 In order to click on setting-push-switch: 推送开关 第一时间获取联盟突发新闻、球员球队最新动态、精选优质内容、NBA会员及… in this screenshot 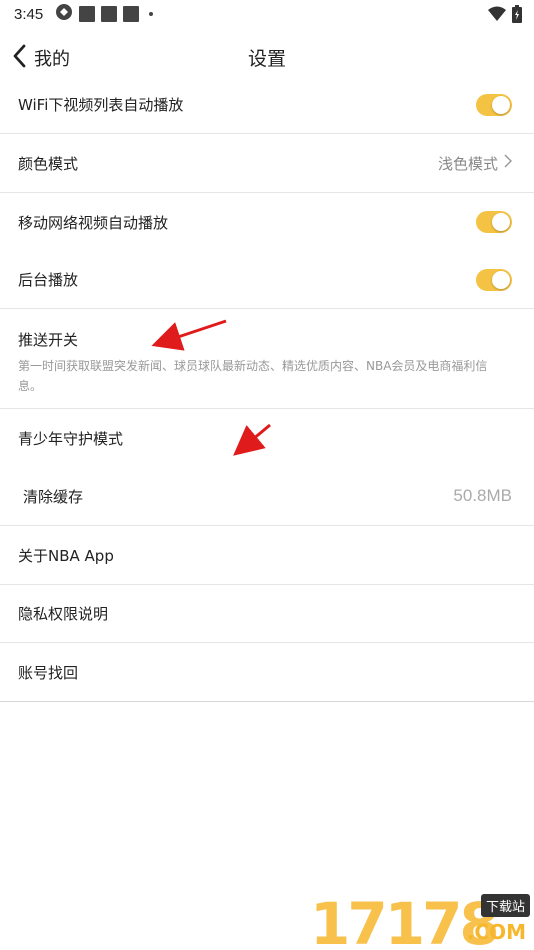, I will do `click(267, 359)`.